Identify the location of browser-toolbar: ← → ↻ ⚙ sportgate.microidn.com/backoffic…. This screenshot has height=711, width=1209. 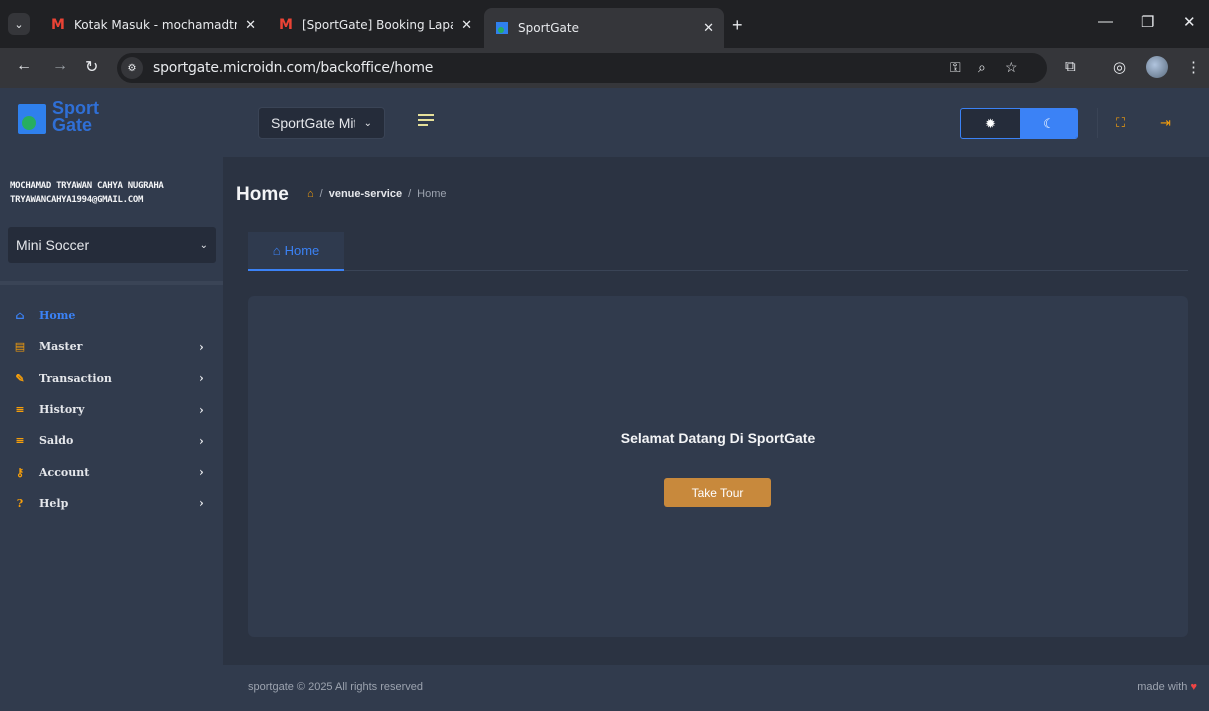
(604, 68).